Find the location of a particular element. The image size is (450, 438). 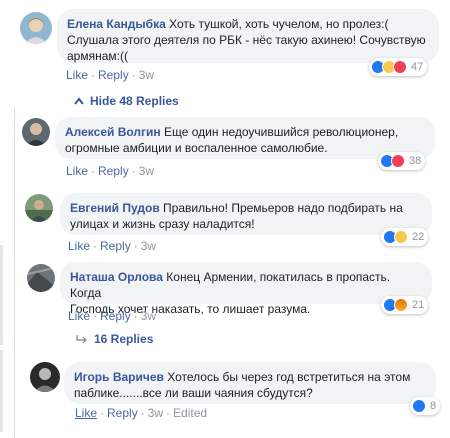

reaction-summary: 38 is located at coordinates (402, 161).